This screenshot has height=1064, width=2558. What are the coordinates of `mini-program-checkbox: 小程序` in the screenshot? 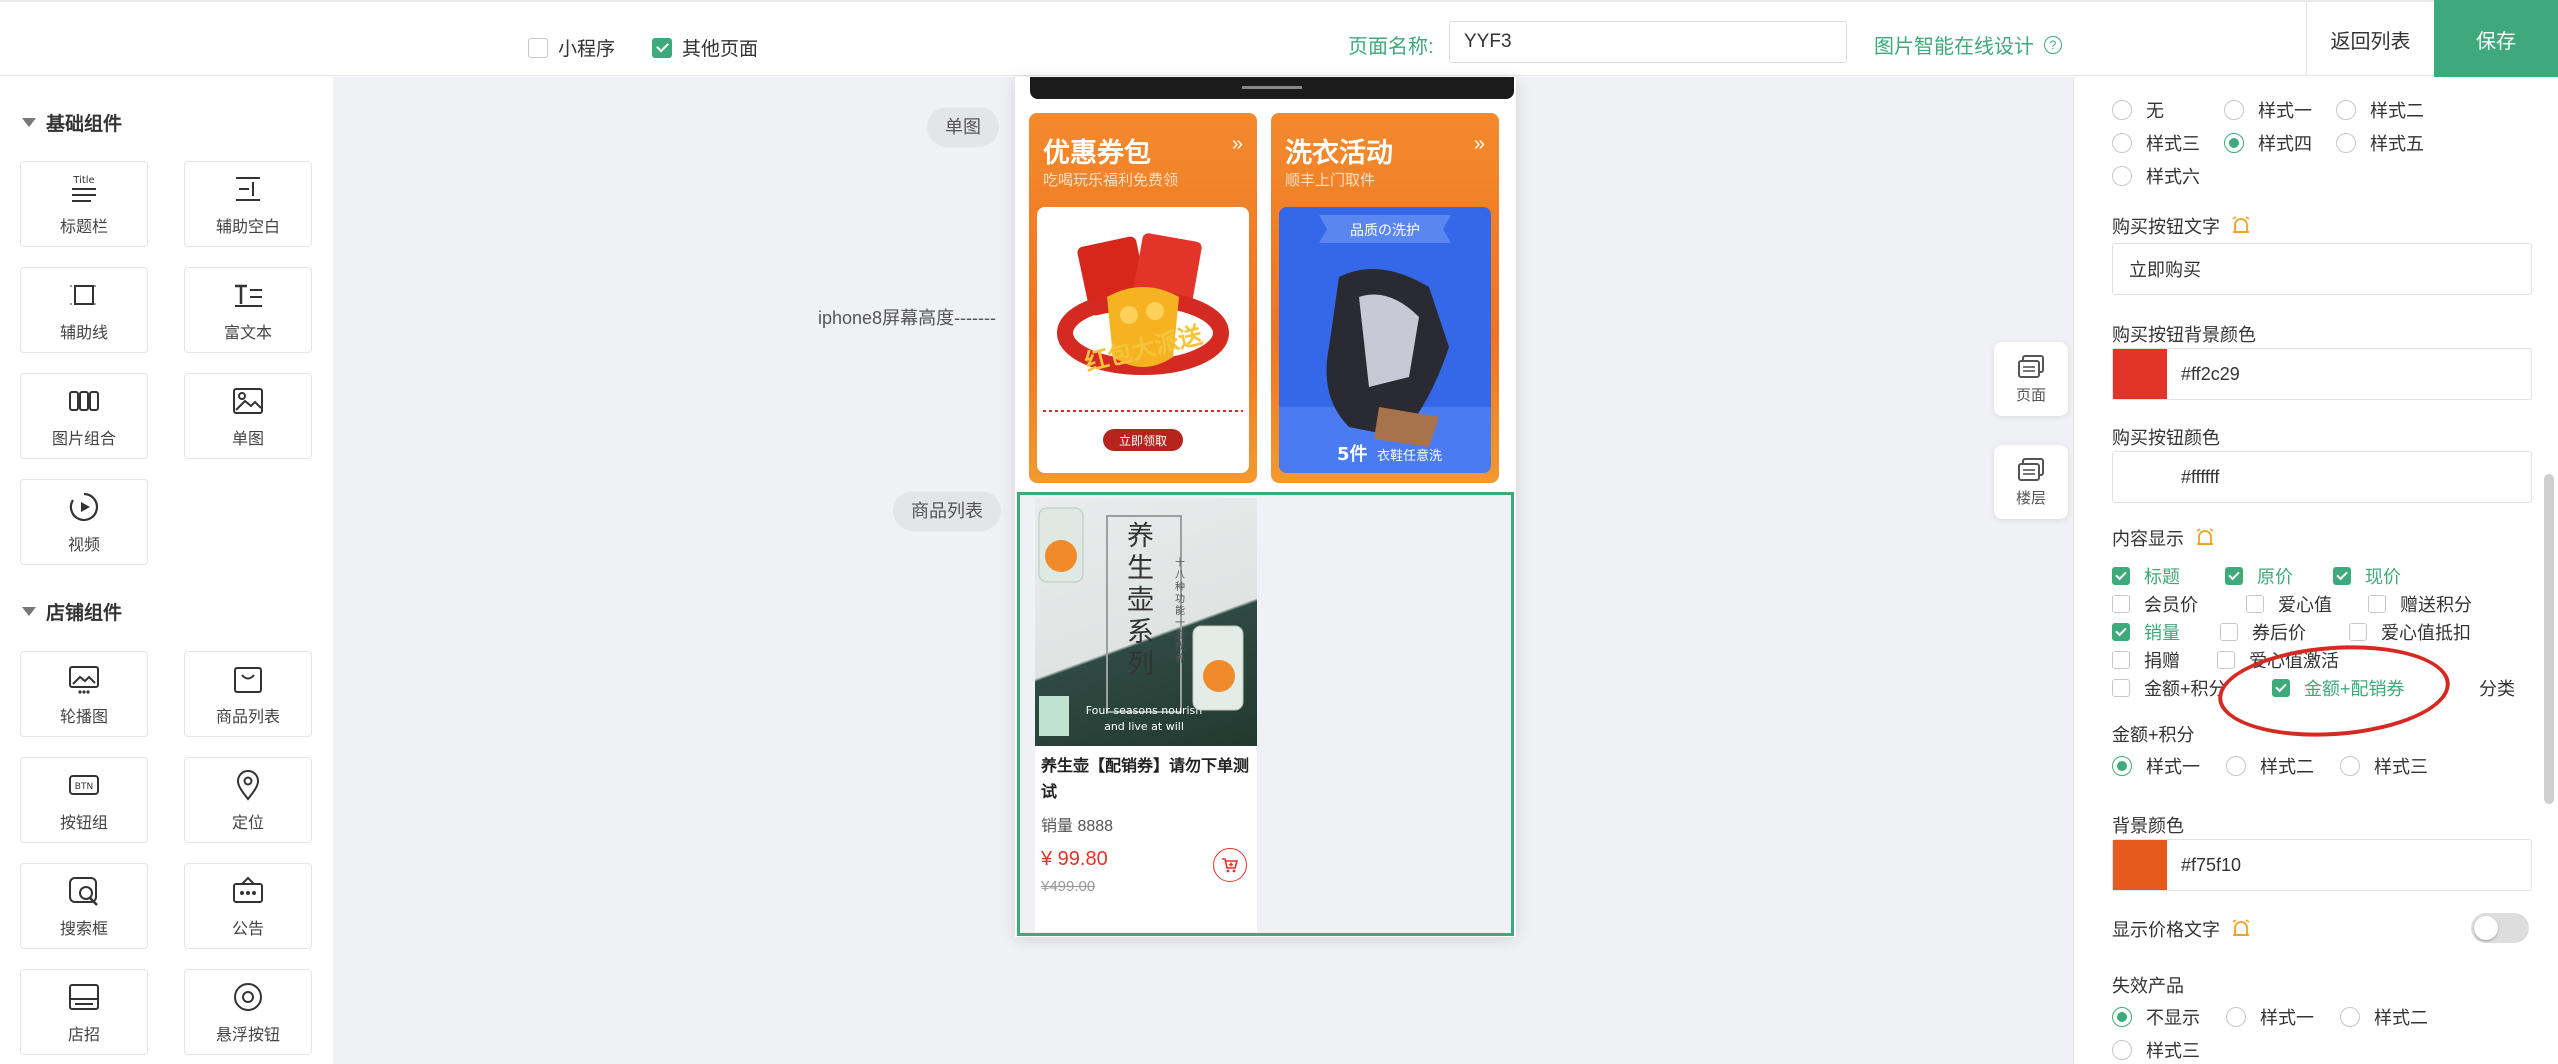 It's located at (571, 47).